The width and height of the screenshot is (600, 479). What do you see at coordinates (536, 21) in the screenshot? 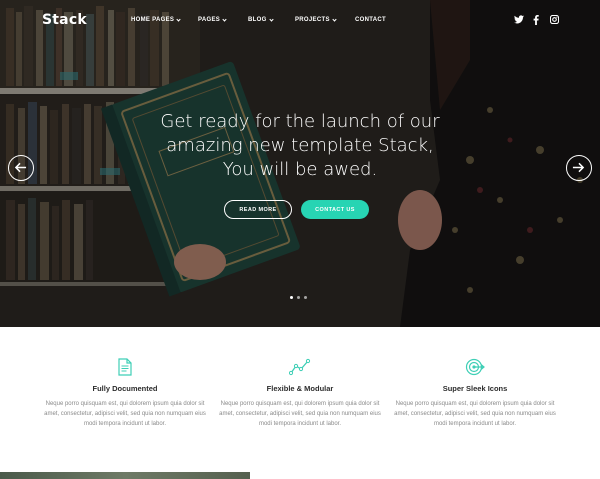
I see `facebook-icon` at bounding box center [536, 21].